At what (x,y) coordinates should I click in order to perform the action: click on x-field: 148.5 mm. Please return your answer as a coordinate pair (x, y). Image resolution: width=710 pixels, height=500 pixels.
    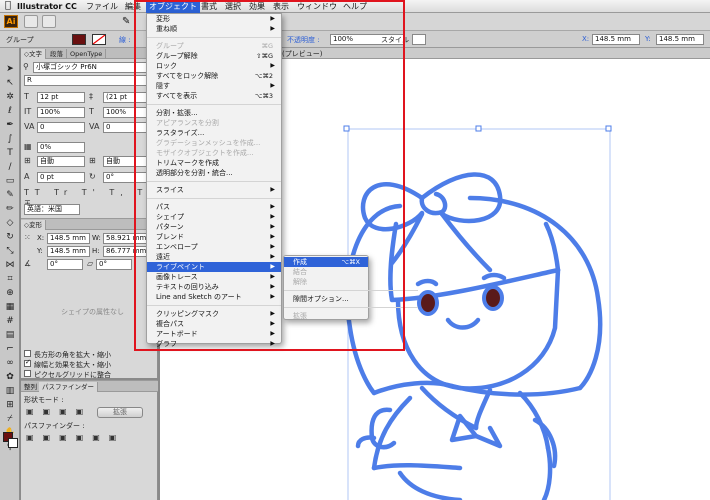
    Looking at the image, I should click on (616, 39).